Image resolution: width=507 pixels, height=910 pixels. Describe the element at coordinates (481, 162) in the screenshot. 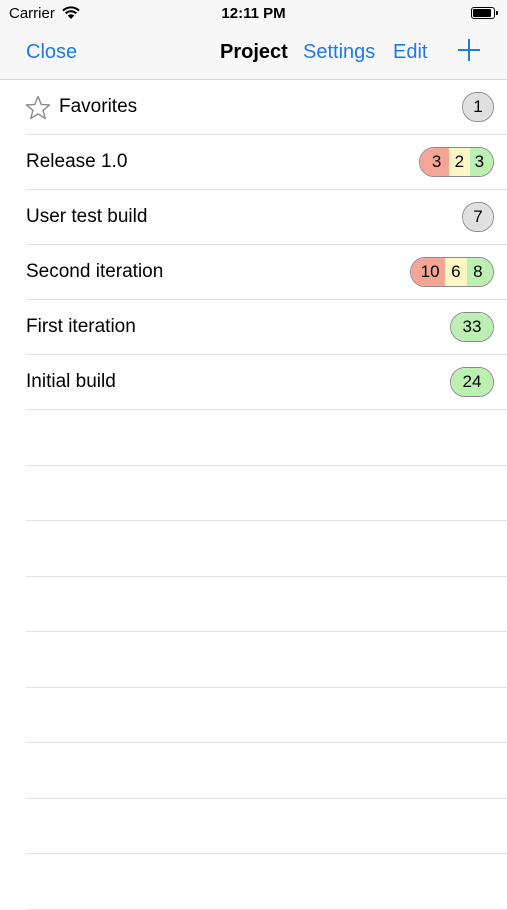

I see `count-green: 3` at that location.